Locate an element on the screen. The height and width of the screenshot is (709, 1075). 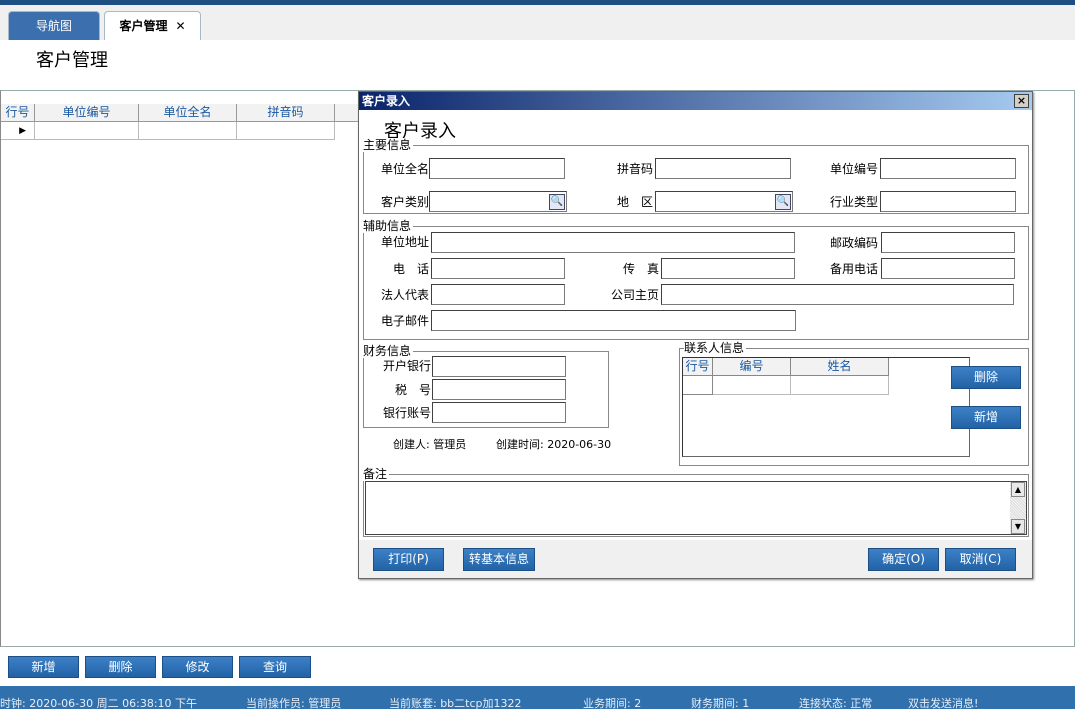
postcode-label: 邮政编码 is located at coordinates (853, 243).